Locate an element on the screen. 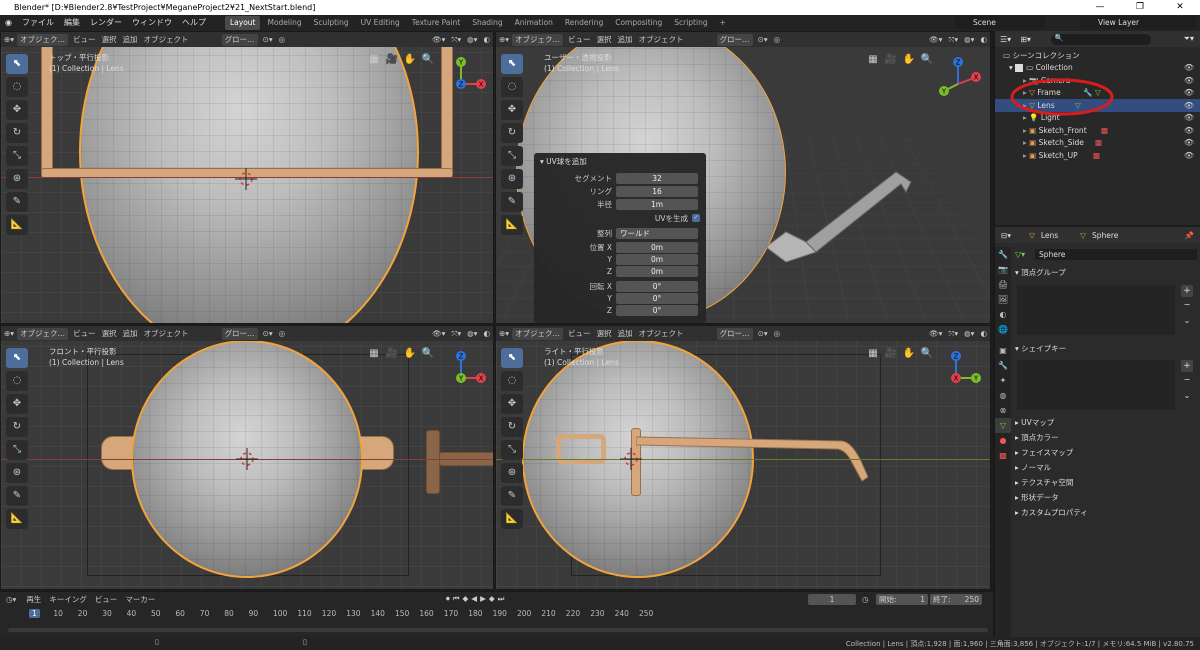 The height and width of the screenshot is (650, 1200). collection-row: ▾ ▭ Collection 👁 is located at coordinates (1097, 68).